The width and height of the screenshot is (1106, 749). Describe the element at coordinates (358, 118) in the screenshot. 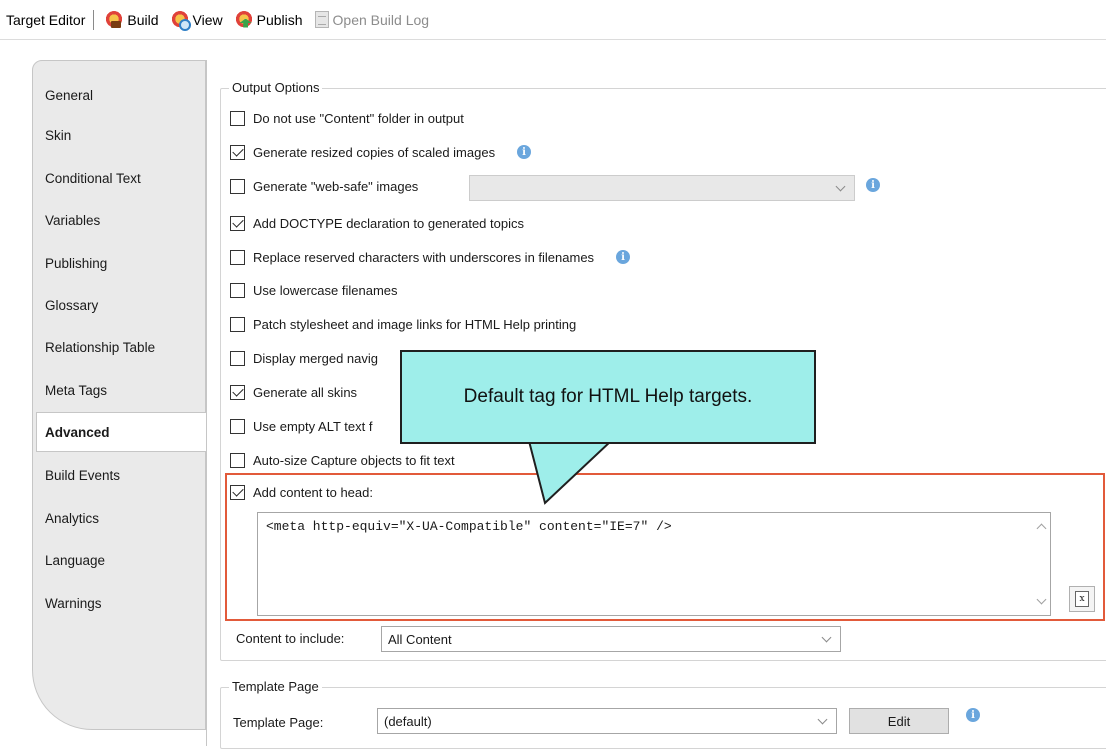

I see `option-label: Do not use "Content" folder in output` at that location.